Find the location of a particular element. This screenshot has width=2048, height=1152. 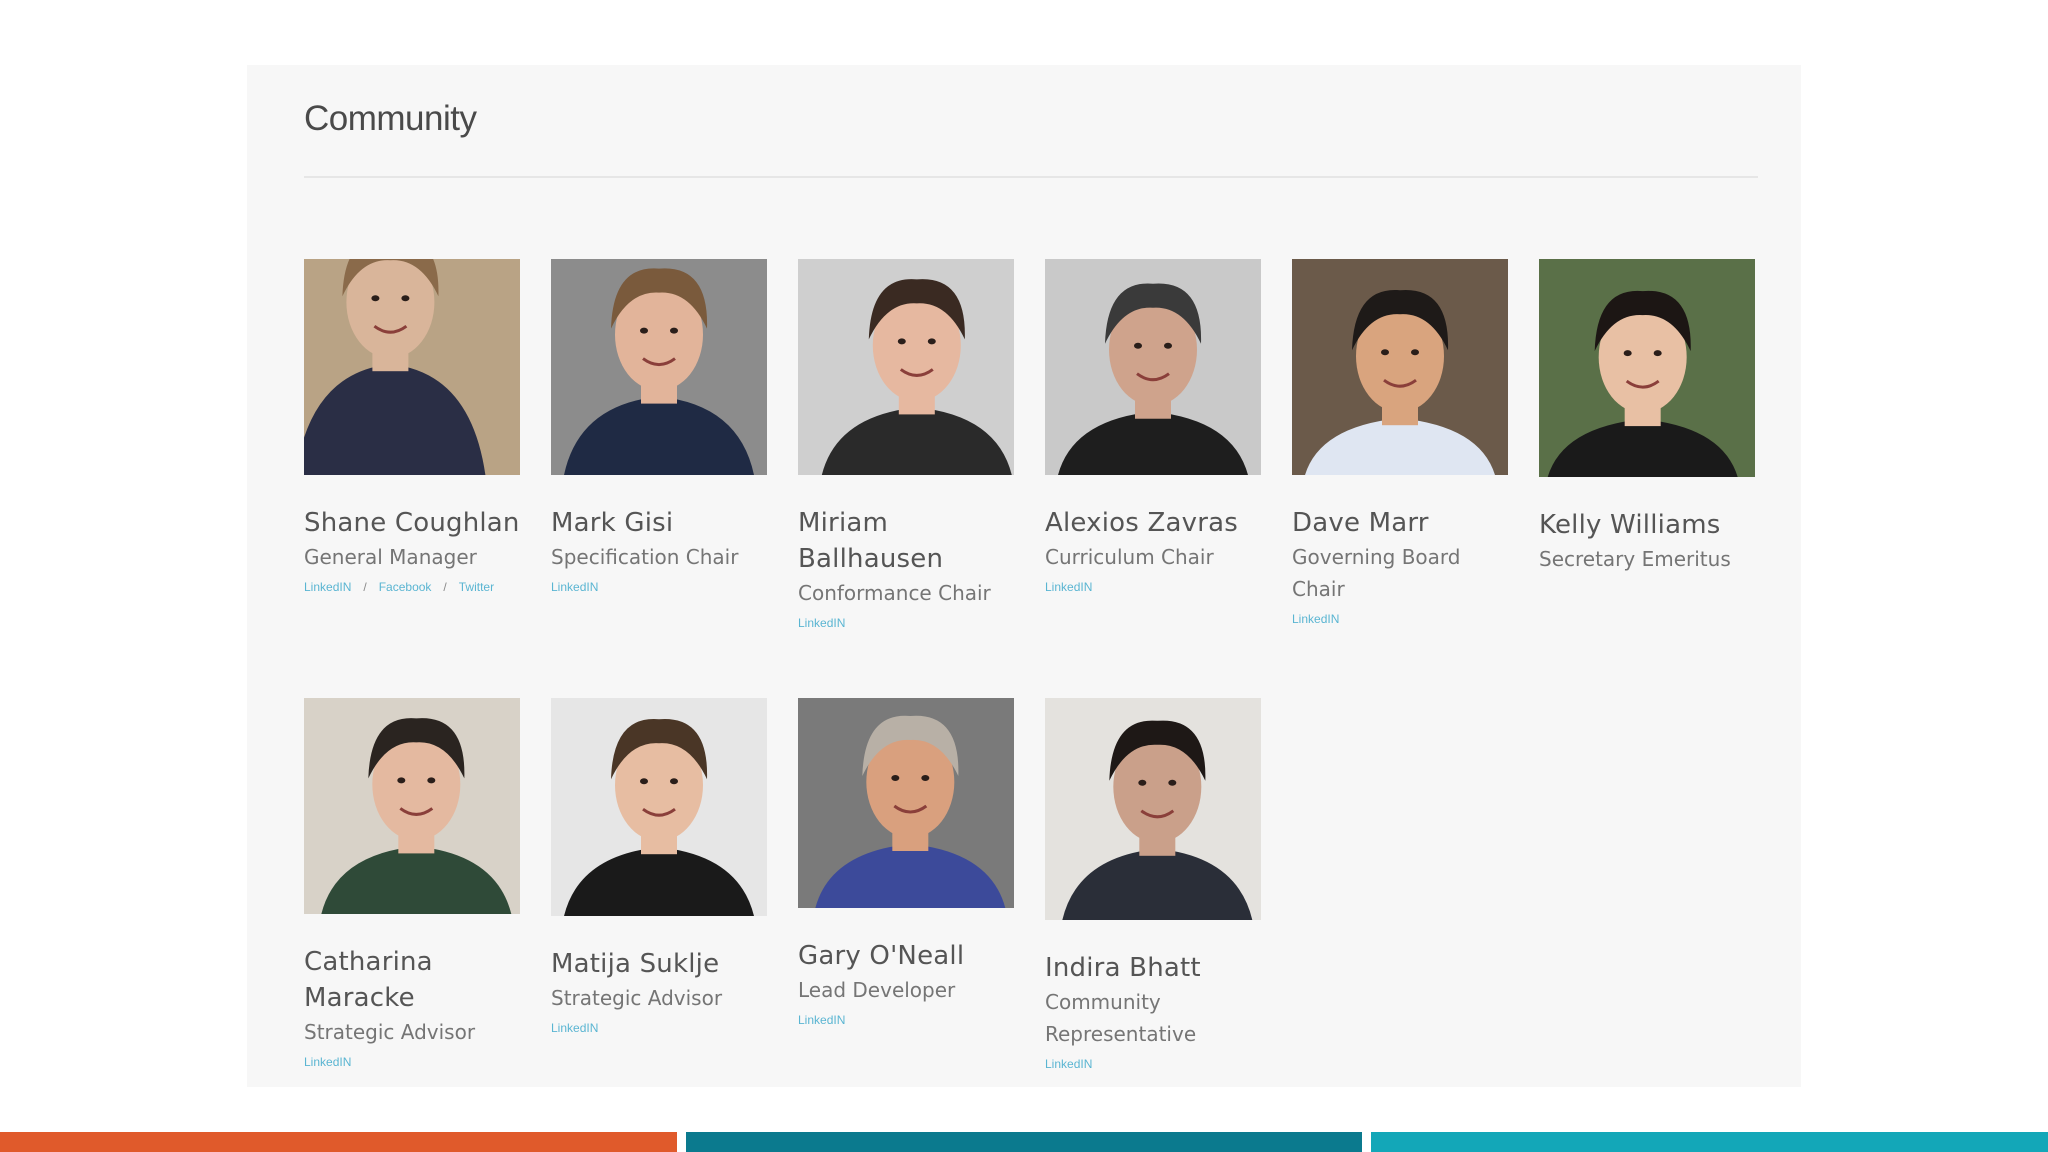

member-name: Shane Coughlan is located at coordinates (412, 523).